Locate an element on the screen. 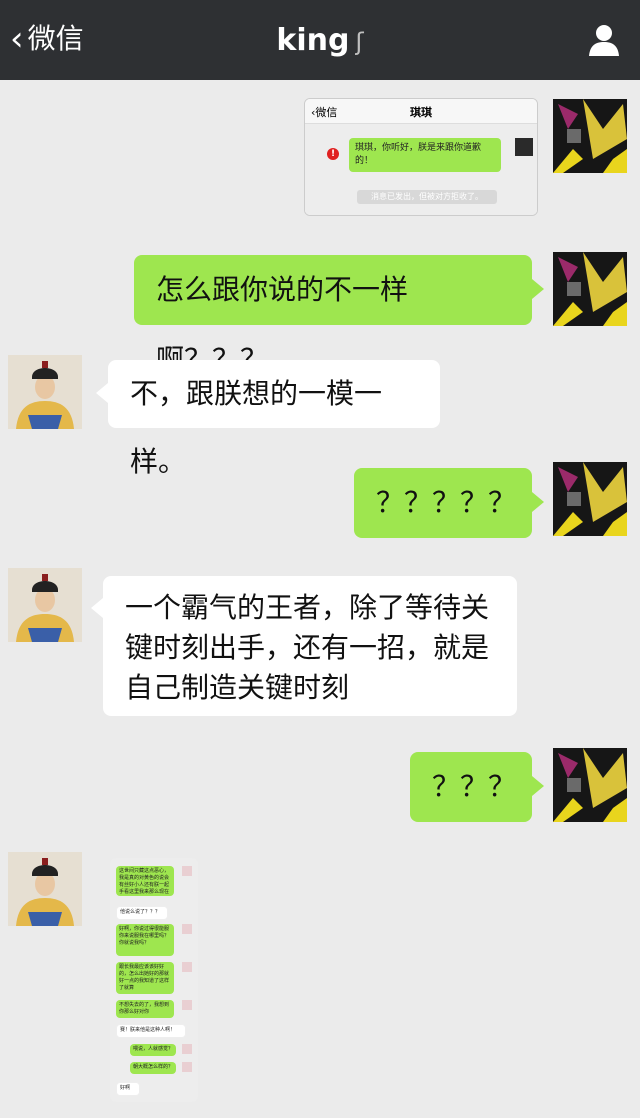 This screenshot has width=640, height=1118. message-line: 键时刻出手，还有一招，就是 is located at coordinates (307, 647).